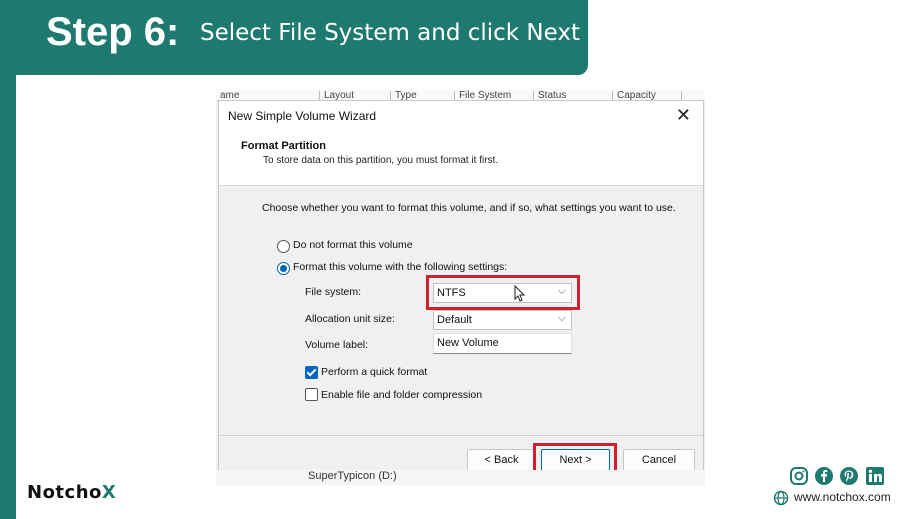 Image resolution: width=922 pixels, height=519 pixels. Describe the element at coordinates (311, 372) in the screenshot. I see `quick-format-checkbox` at that location.